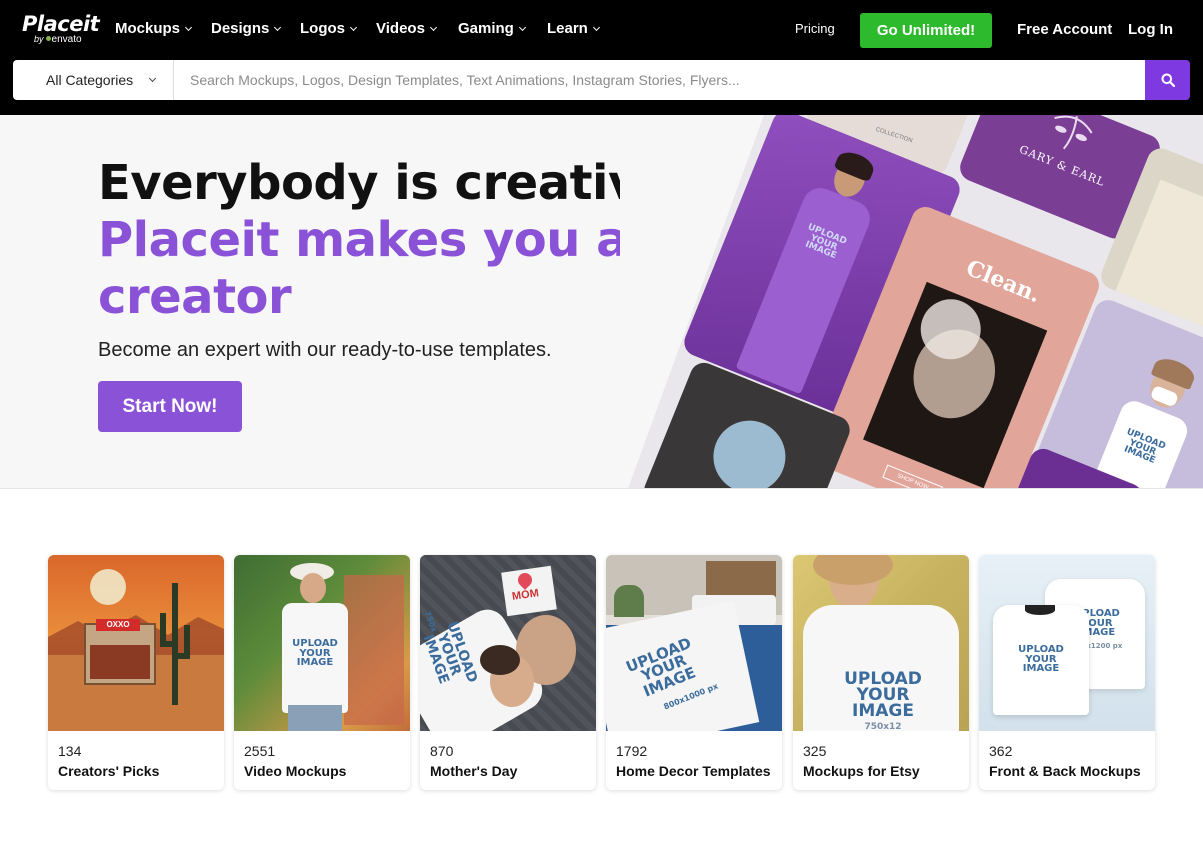 The width and height of the screenshot is (1203, 861). Describe the element at coordinates (926, 30) in the screenshot. I see `go-unlimited-button: Go Unlimited!` at that location.